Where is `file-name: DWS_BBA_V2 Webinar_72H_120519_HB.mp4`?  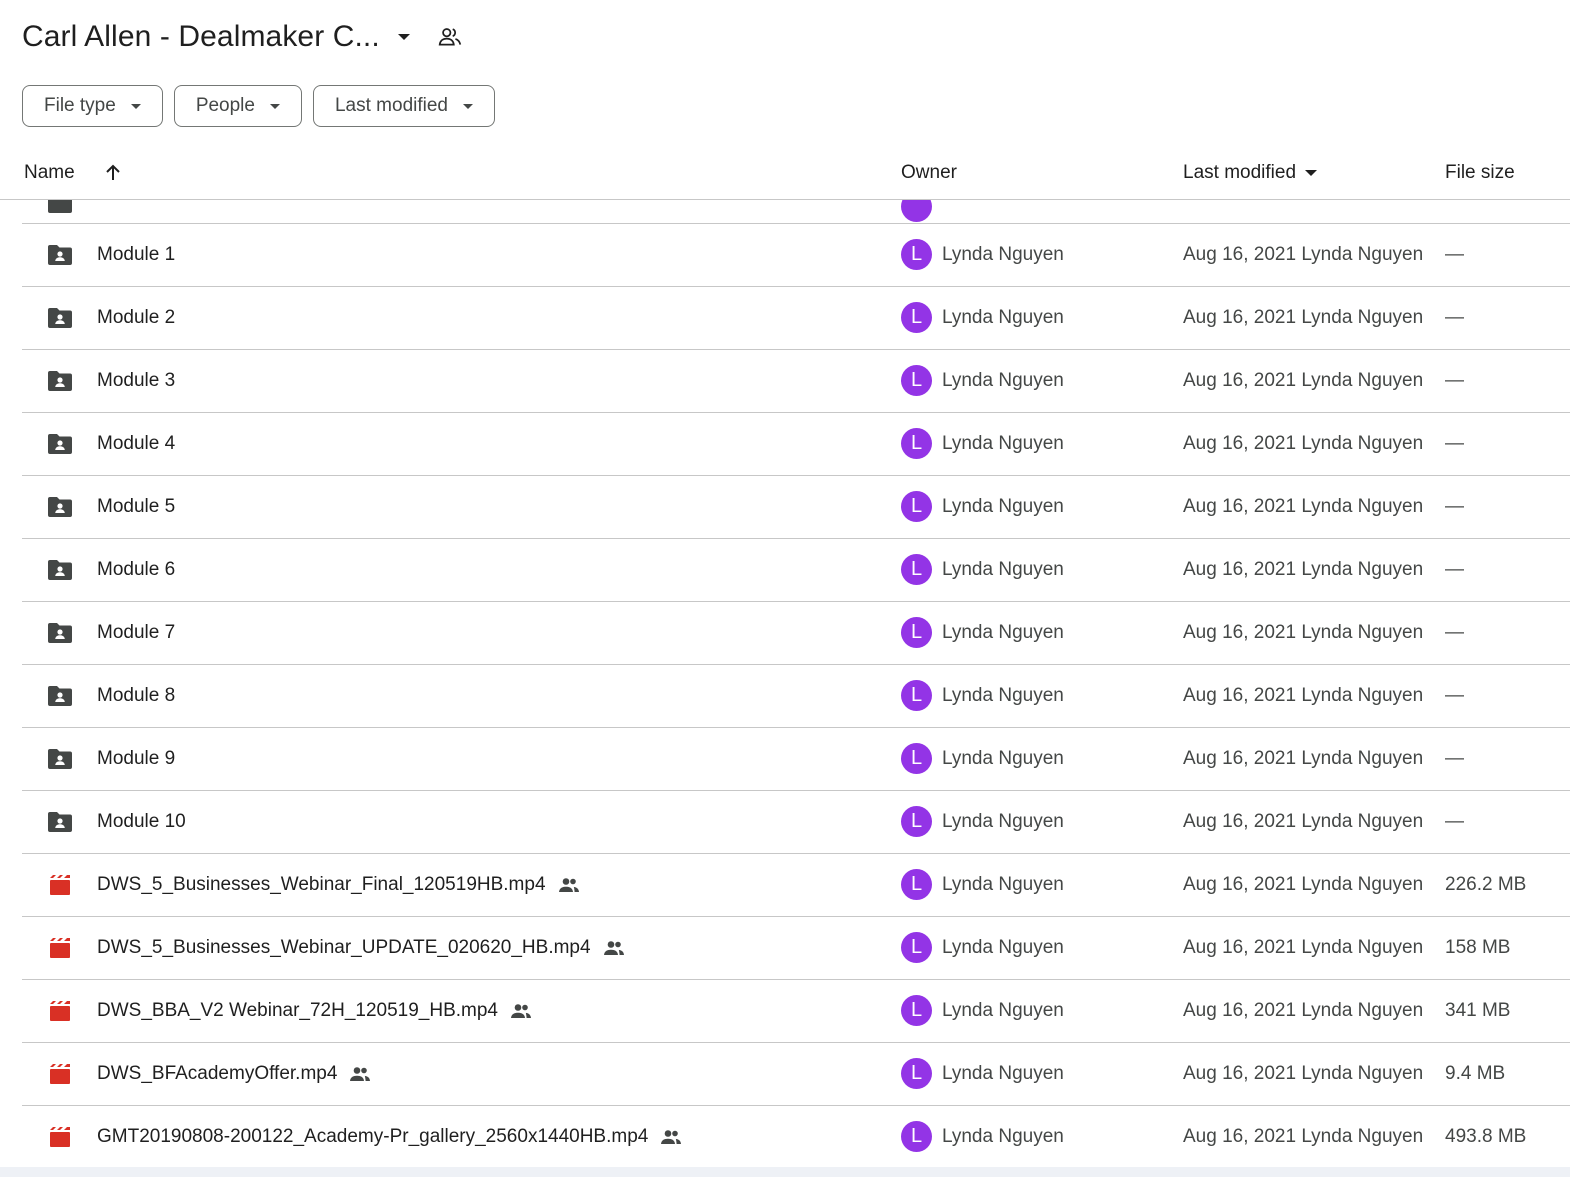
file-name: DWS_BBA_V2 Webinar_72H_120519_HB.mp4 is located at coordinates (315, 1011).